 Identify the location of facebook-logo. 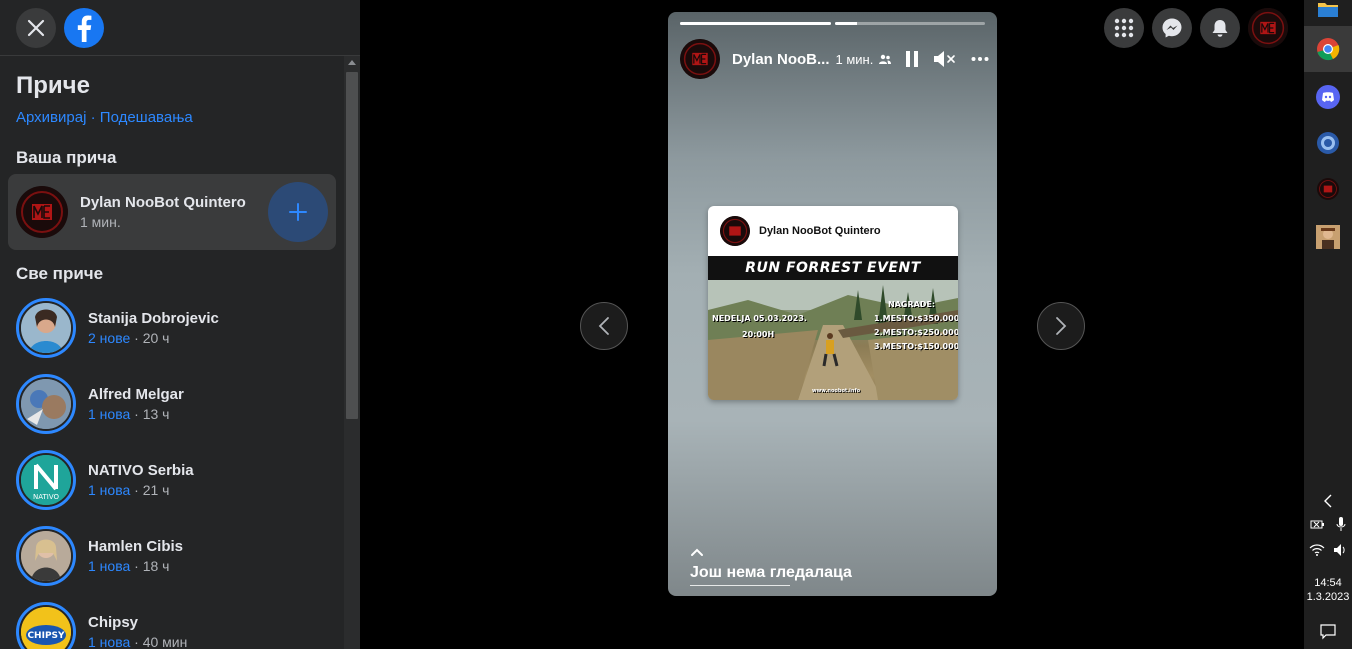
(84, 27).